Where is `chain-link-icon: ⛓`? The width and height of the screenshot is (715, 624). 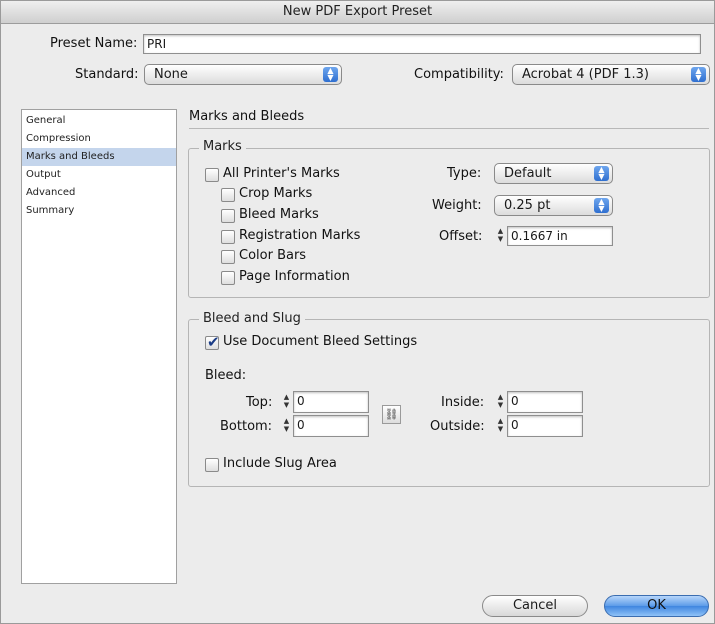 chain-link-icon: ⛓ is located at coordinates (391, 414).